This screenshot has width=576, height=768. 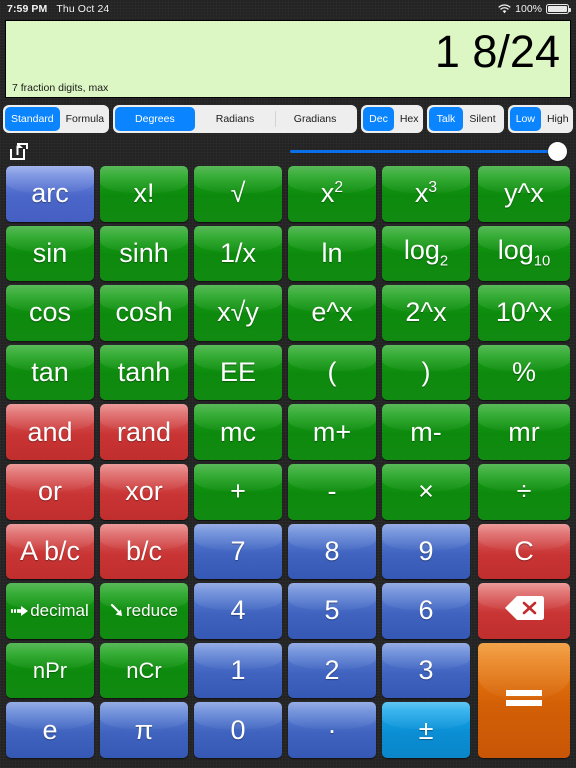 What do you see at coordinates (426, 253) in the screenshot?
I see `key-log2: log2` at bounding box center [426, 253].